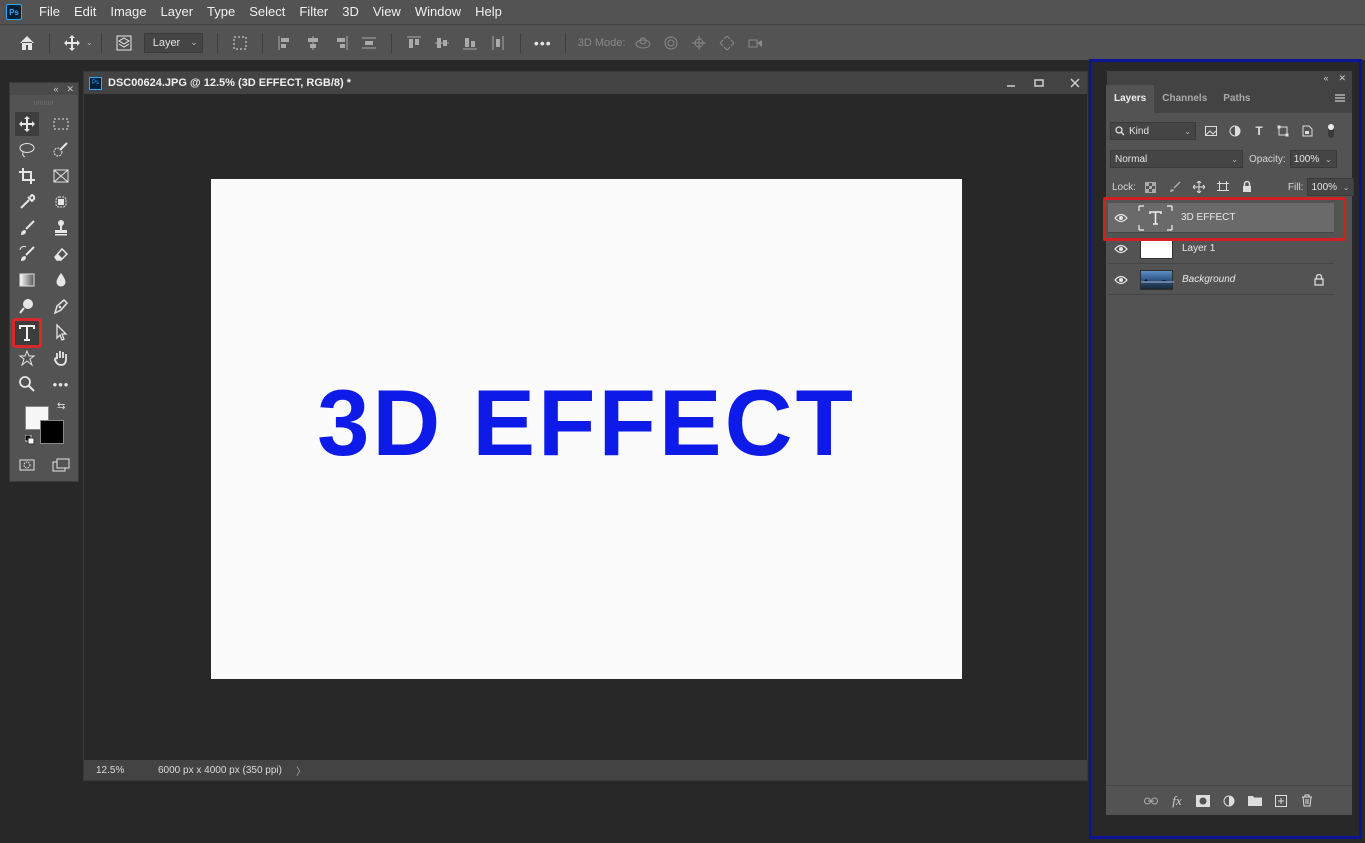 This screenshot has width=1365, height=843. What do you see at coordinates (755, 43) in the screenshot?
I see `3d-scale-icon` at bounding box center [755, 43].